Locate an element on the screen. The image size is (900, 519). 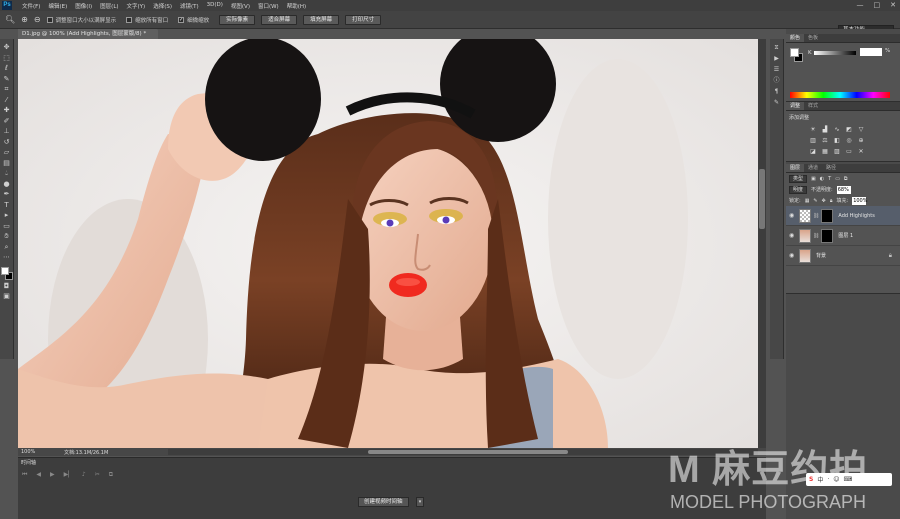
channel-mixer-icon: ⊕ is located at coordinates (861, 140).